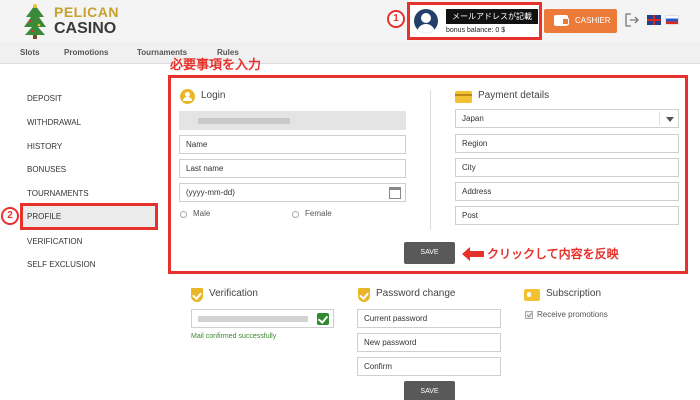 This screenshot has width=700, height=400. I want to click on verification-title: Verification, so click(233, 293).